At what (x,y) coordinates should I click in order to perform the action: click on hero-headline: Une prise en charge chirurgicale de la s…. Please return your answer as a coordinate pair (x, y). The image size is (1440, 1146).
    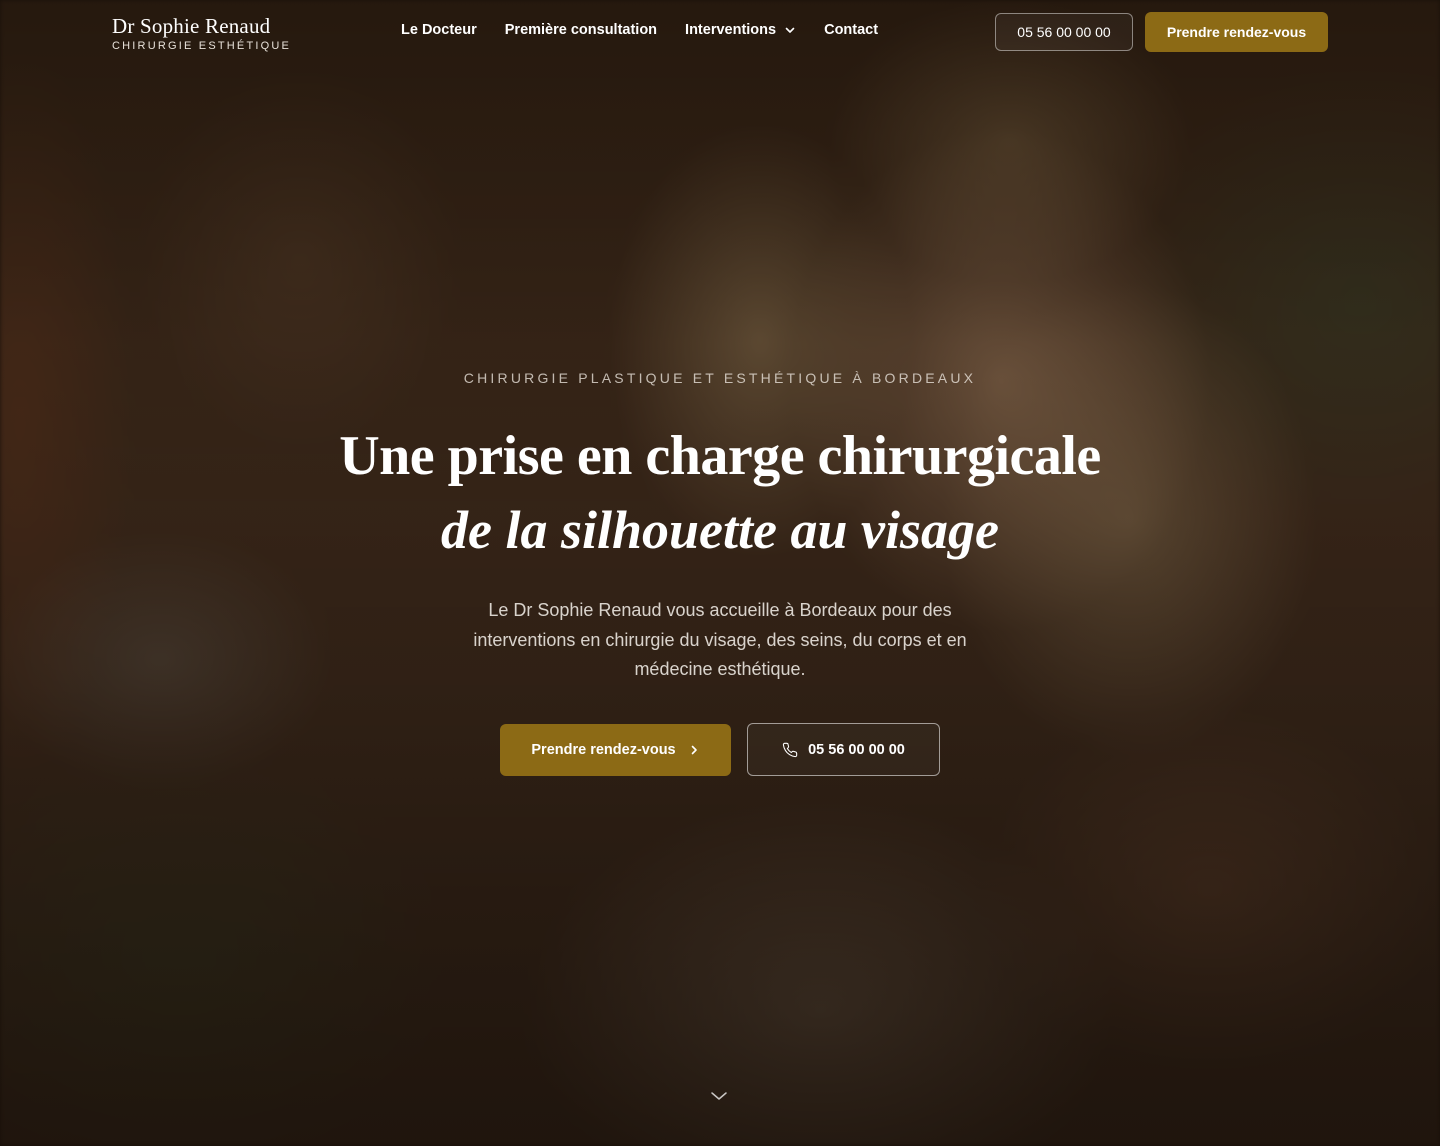
    Looking at the image, I should click on (720, 494).